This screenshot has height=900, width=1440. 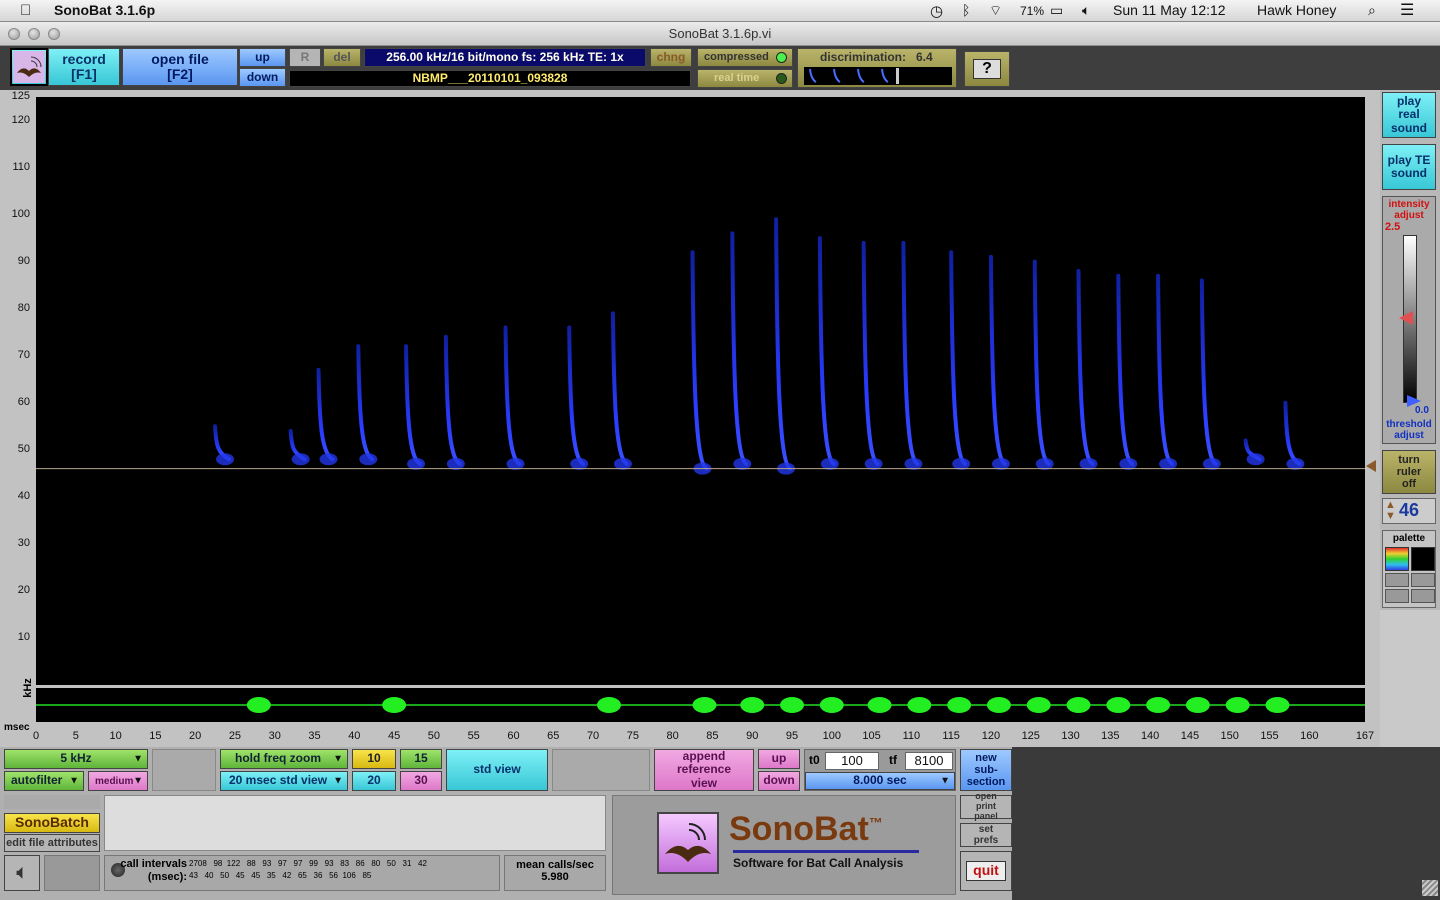 What do you see at coordinates (52, 843) in the screenshot?
I see `edit-file-attributes-button: edit file attributes` at bounding box center [52, 843].